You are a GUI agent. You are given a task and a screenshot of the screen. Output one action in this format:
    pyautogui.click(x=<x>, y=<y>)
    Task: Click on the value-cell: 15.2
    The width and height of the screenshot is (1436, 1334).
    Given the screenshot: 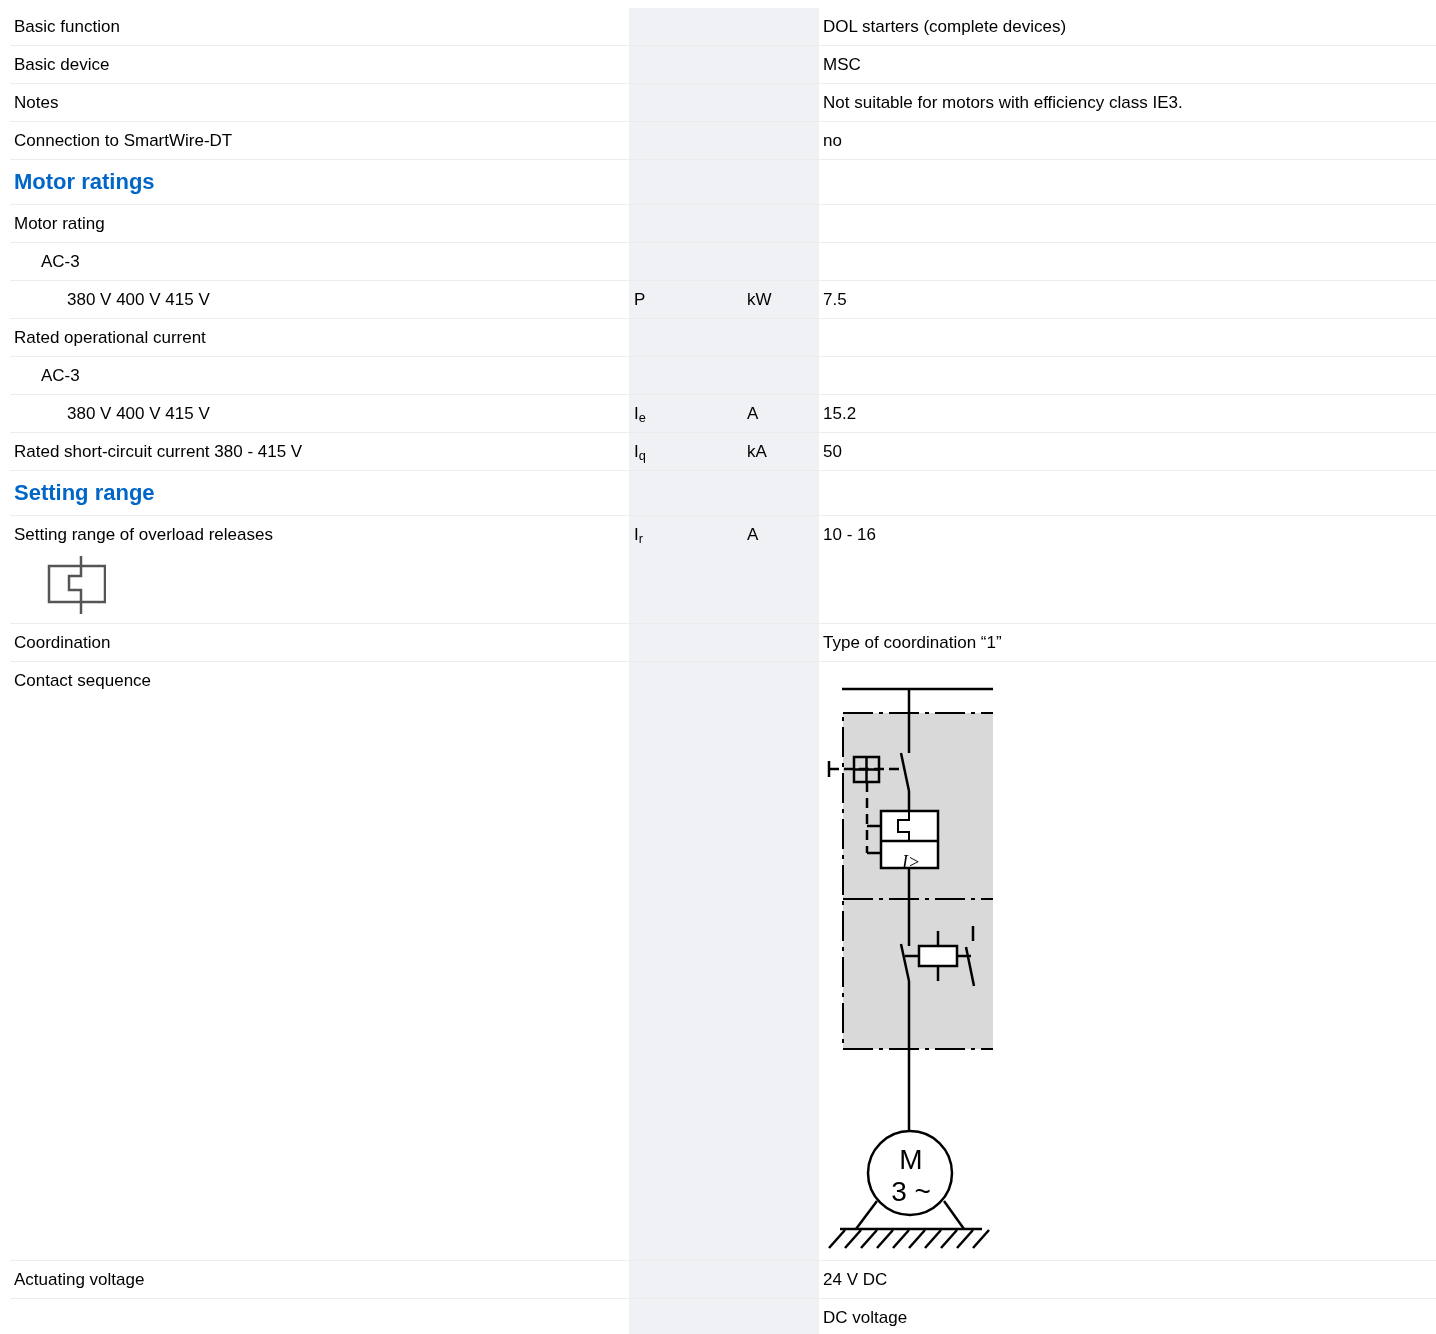 What is the action you would take?
    pyautogui.click(x=840, y=413)
    